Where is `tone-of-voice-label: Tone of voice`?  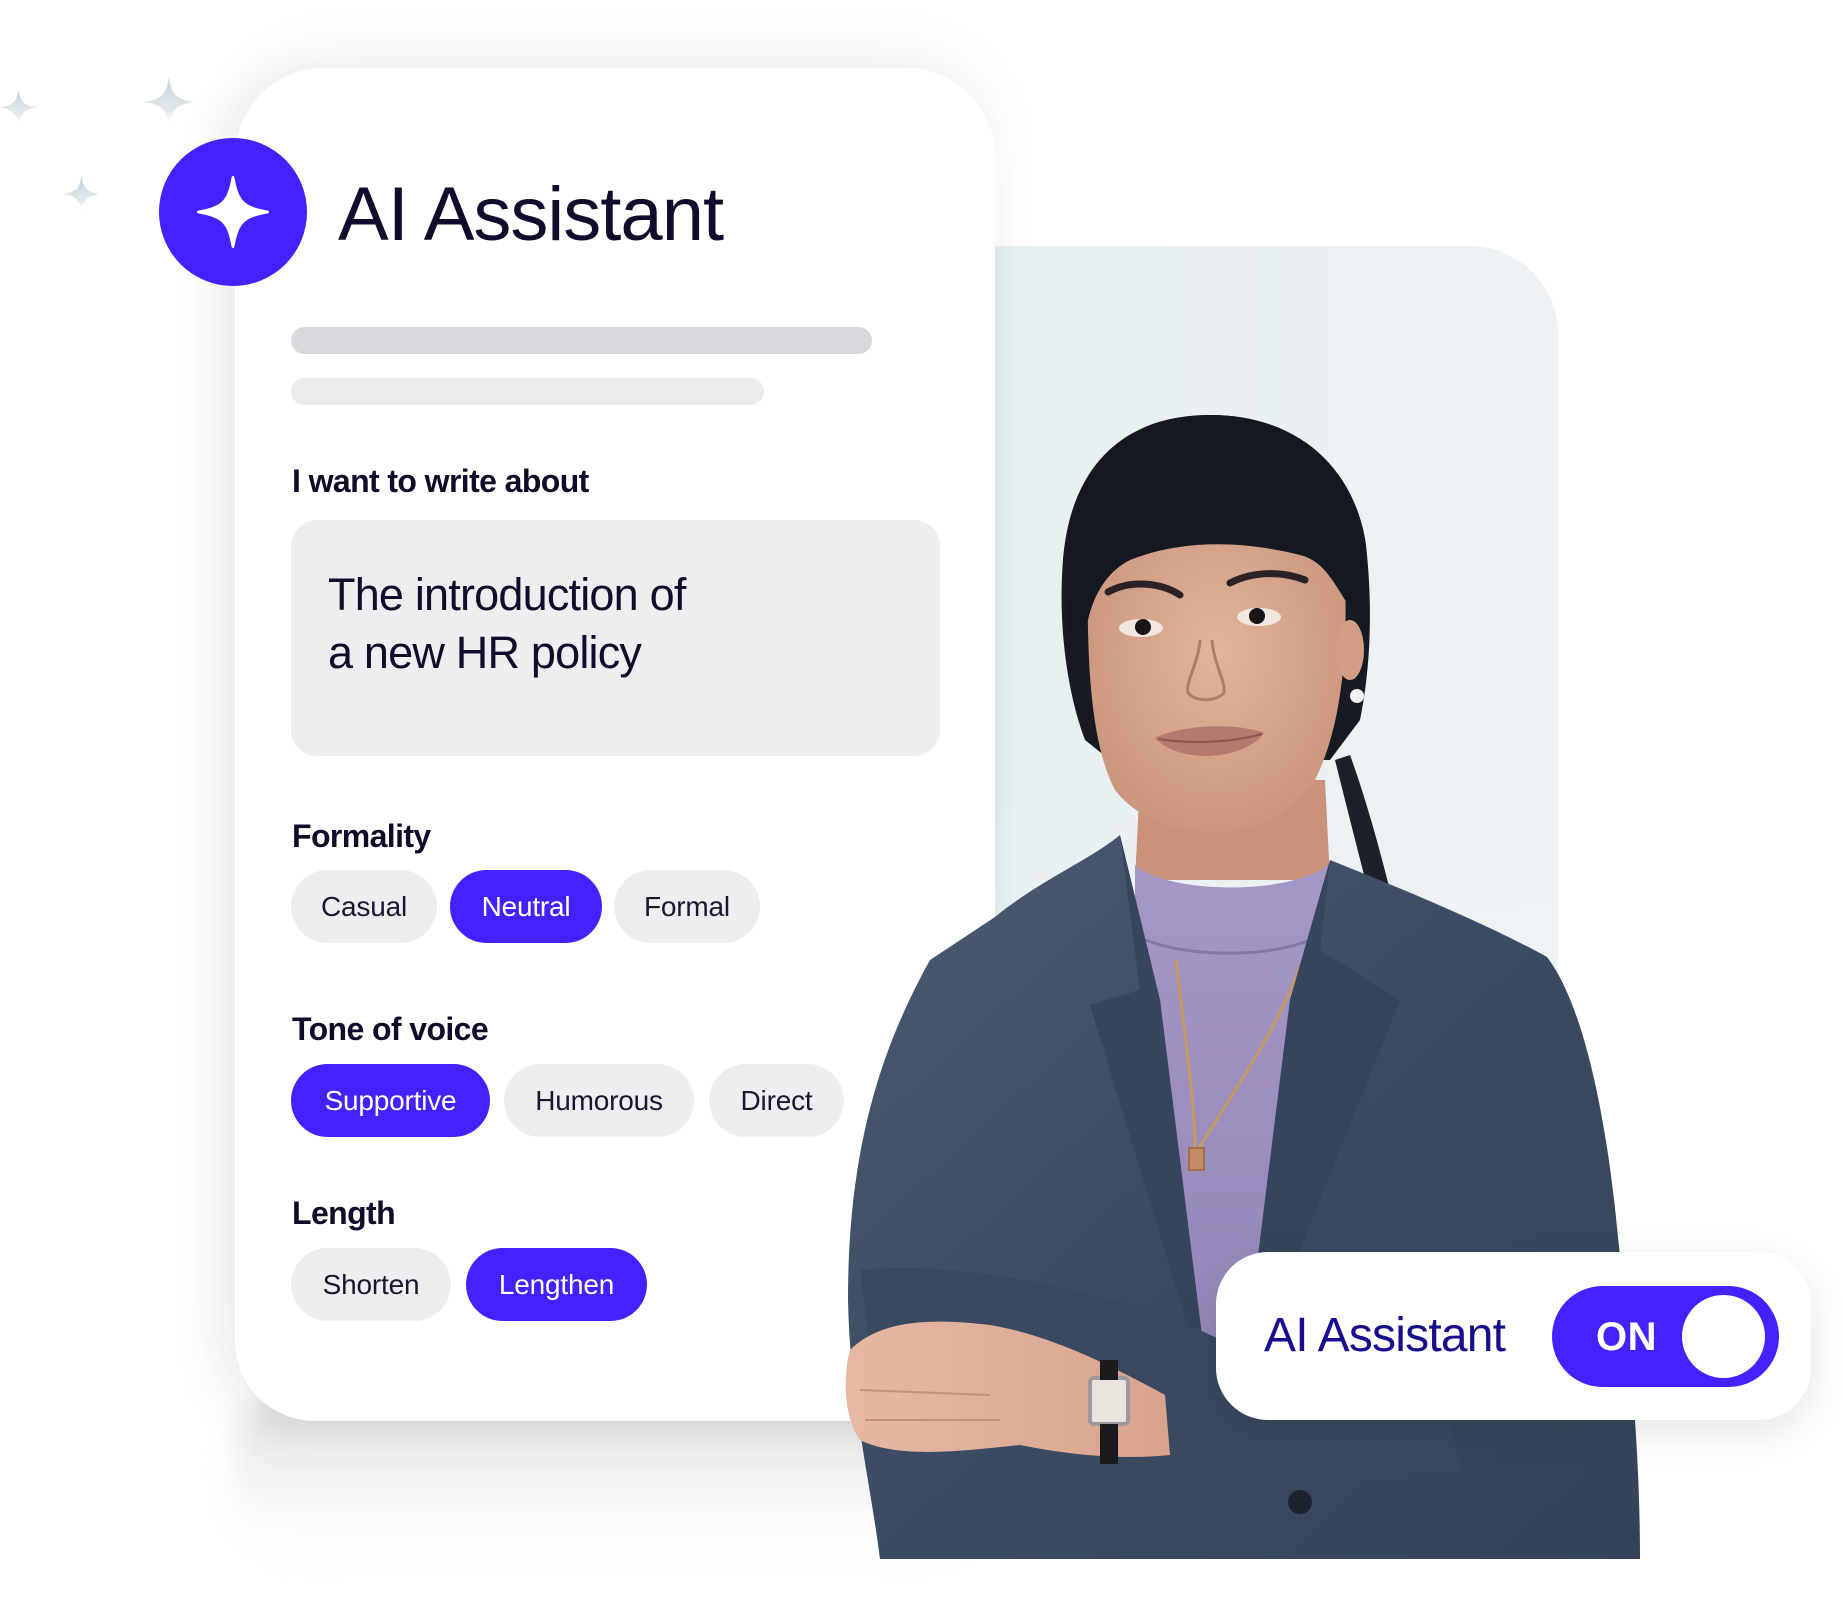
tone-of-voice-label: Tone of voice is located at coordinates (390, 1029).